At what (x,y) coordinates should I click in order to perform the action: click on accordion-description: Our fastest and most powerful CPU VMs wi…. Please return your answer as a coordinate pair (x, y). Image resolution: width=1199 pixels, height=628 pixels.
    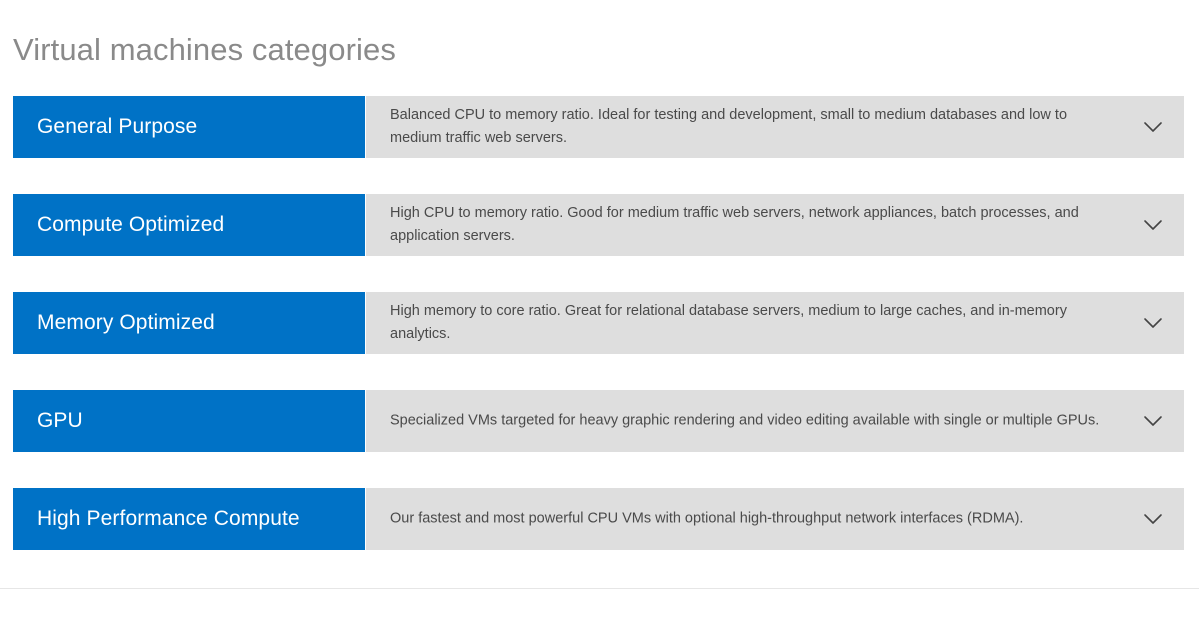
    Looking at the image, I should click on (707, 518).